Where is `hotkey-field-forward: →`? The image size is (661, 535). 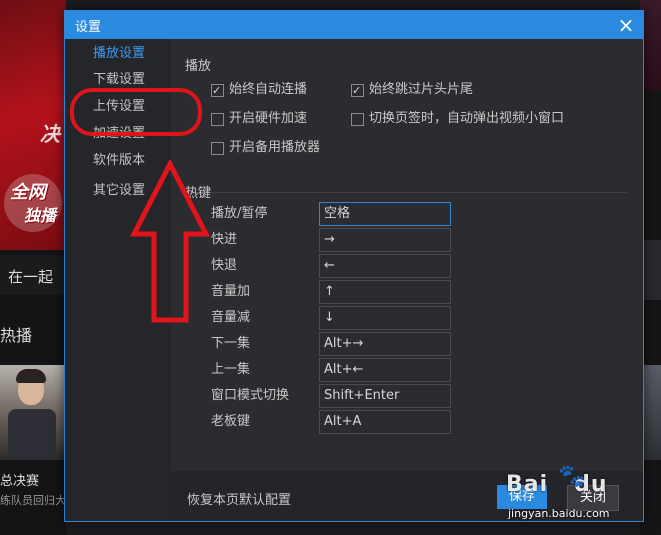
hotkey-field-forward: → is located at coordinates (385, 240).